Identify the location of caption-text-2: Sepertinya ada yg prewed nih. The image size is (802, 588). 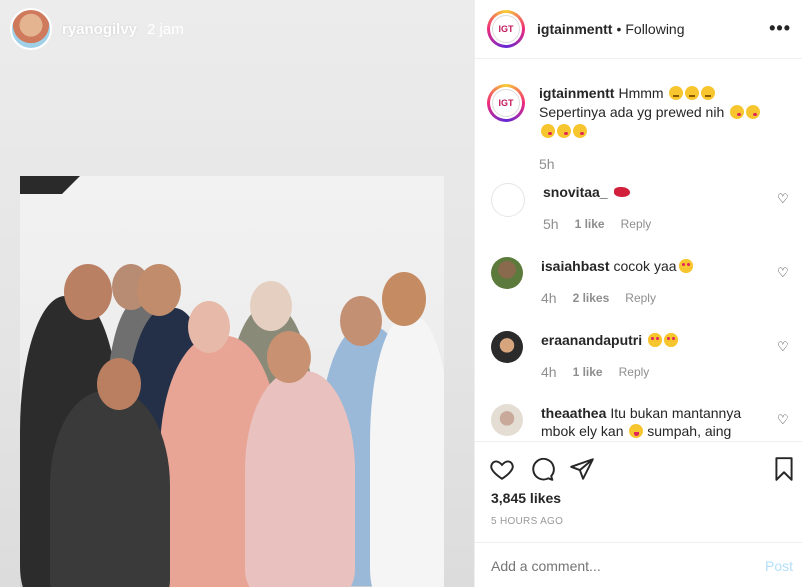
(632, 112).